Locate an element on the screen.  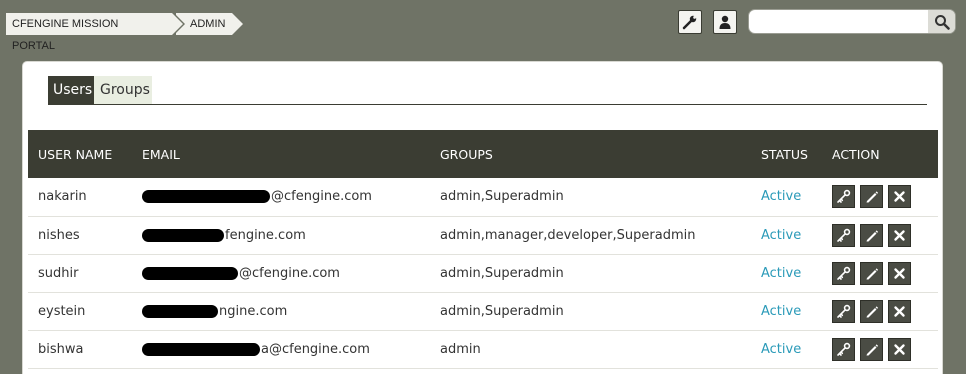
wrench-icon is located at coordinates (689, 22).